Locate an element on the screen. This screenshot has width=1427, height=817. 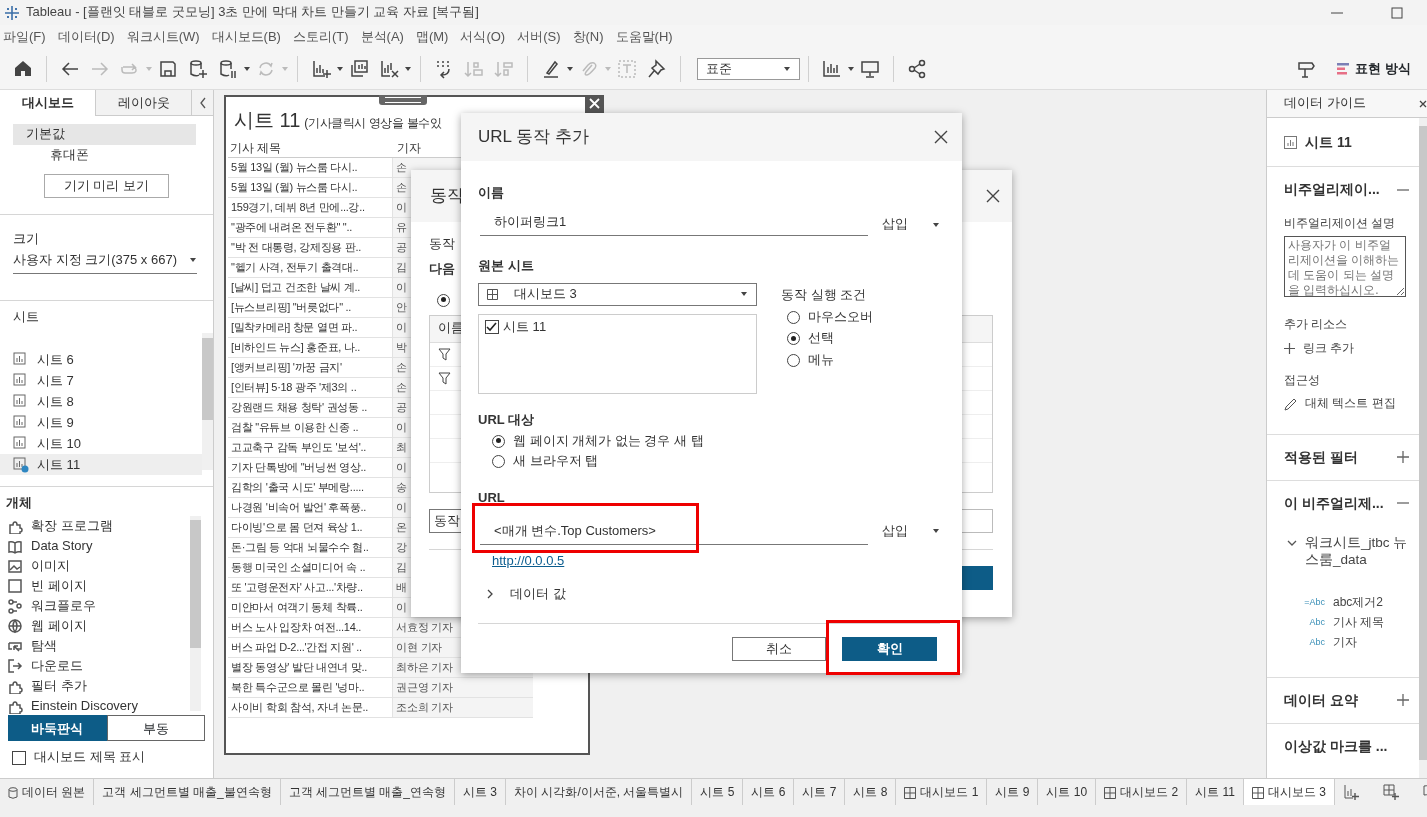
sheet-item: 시트 10 is located at coordinates (101, 444).